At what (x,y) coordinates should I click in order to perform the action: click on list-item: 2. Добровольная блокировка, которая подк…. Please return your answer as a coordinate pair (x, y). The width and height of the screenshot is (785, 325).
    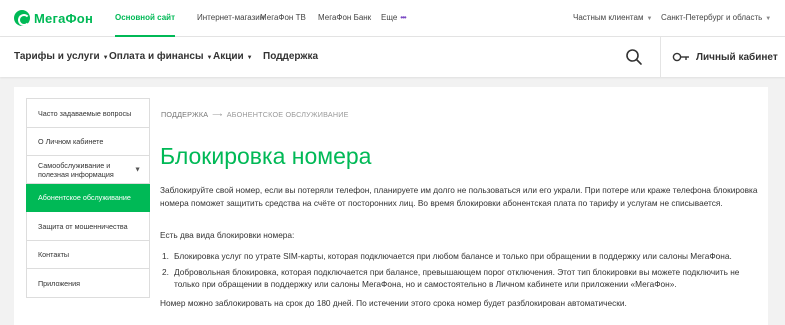
    Looking at the image, I should click on (460, 278).